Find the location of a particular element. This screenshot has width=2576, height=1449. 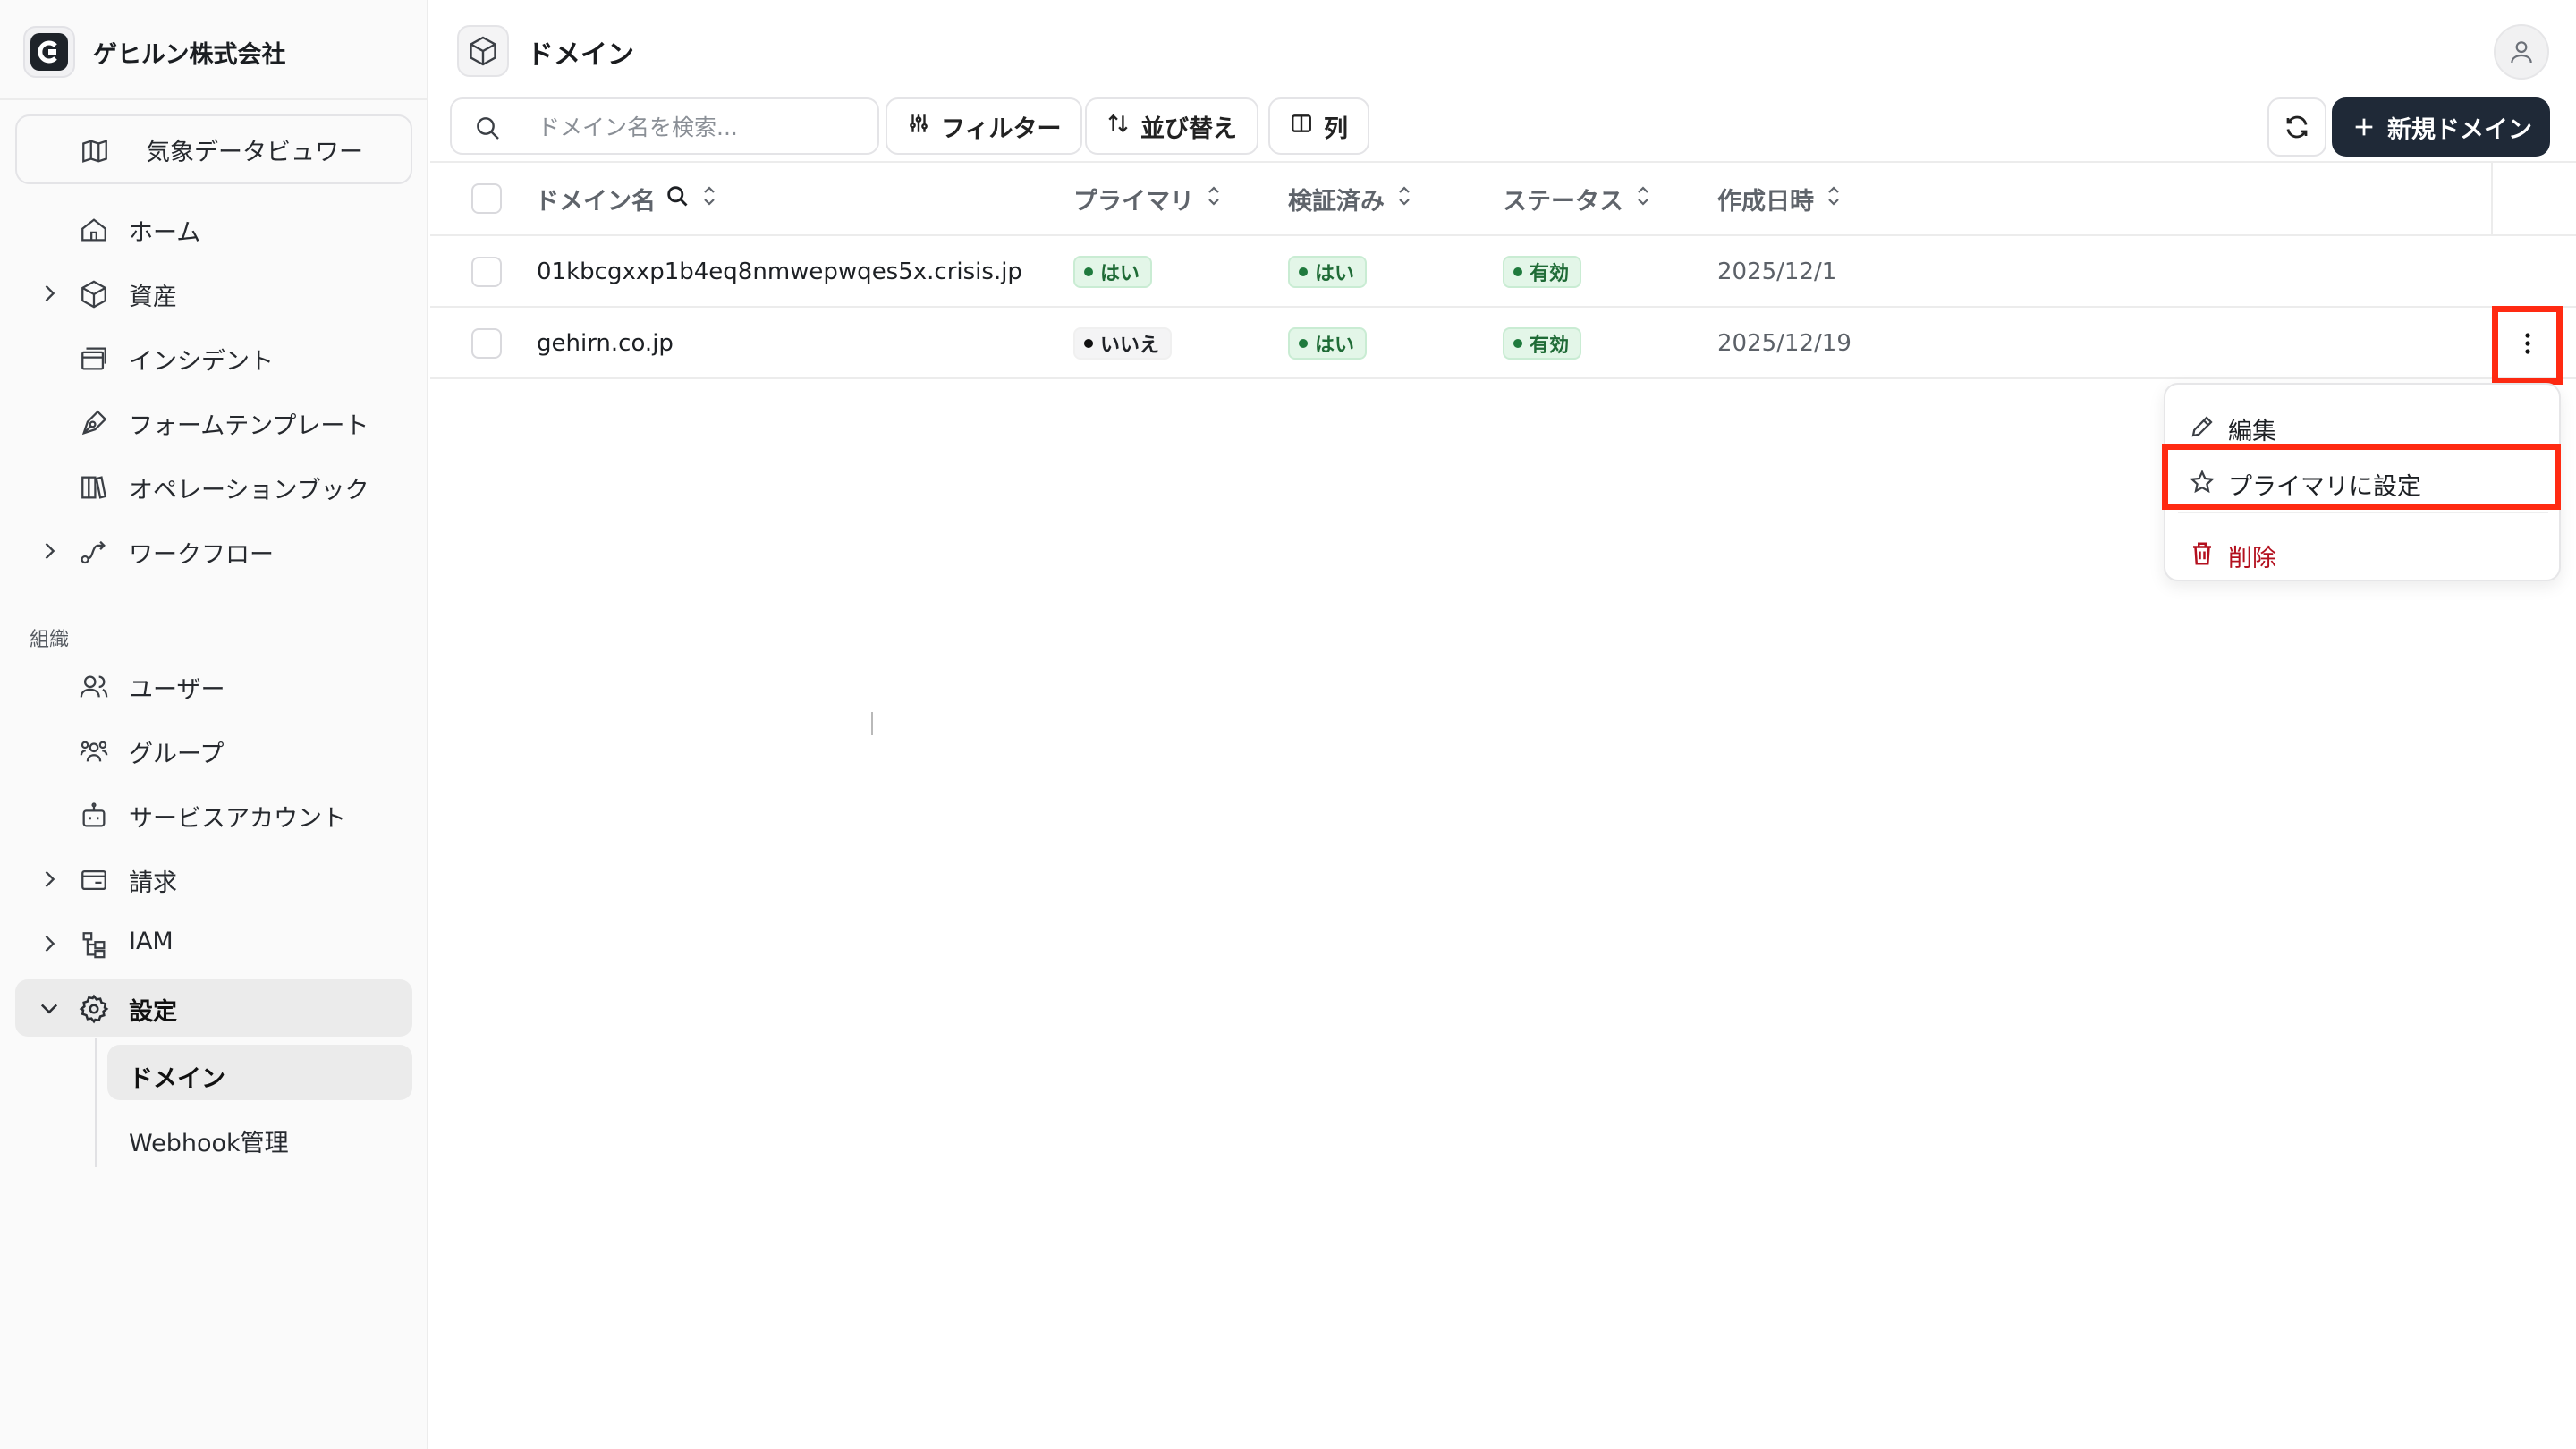

nav-groups: グループ is located at coordinates (213, 750).